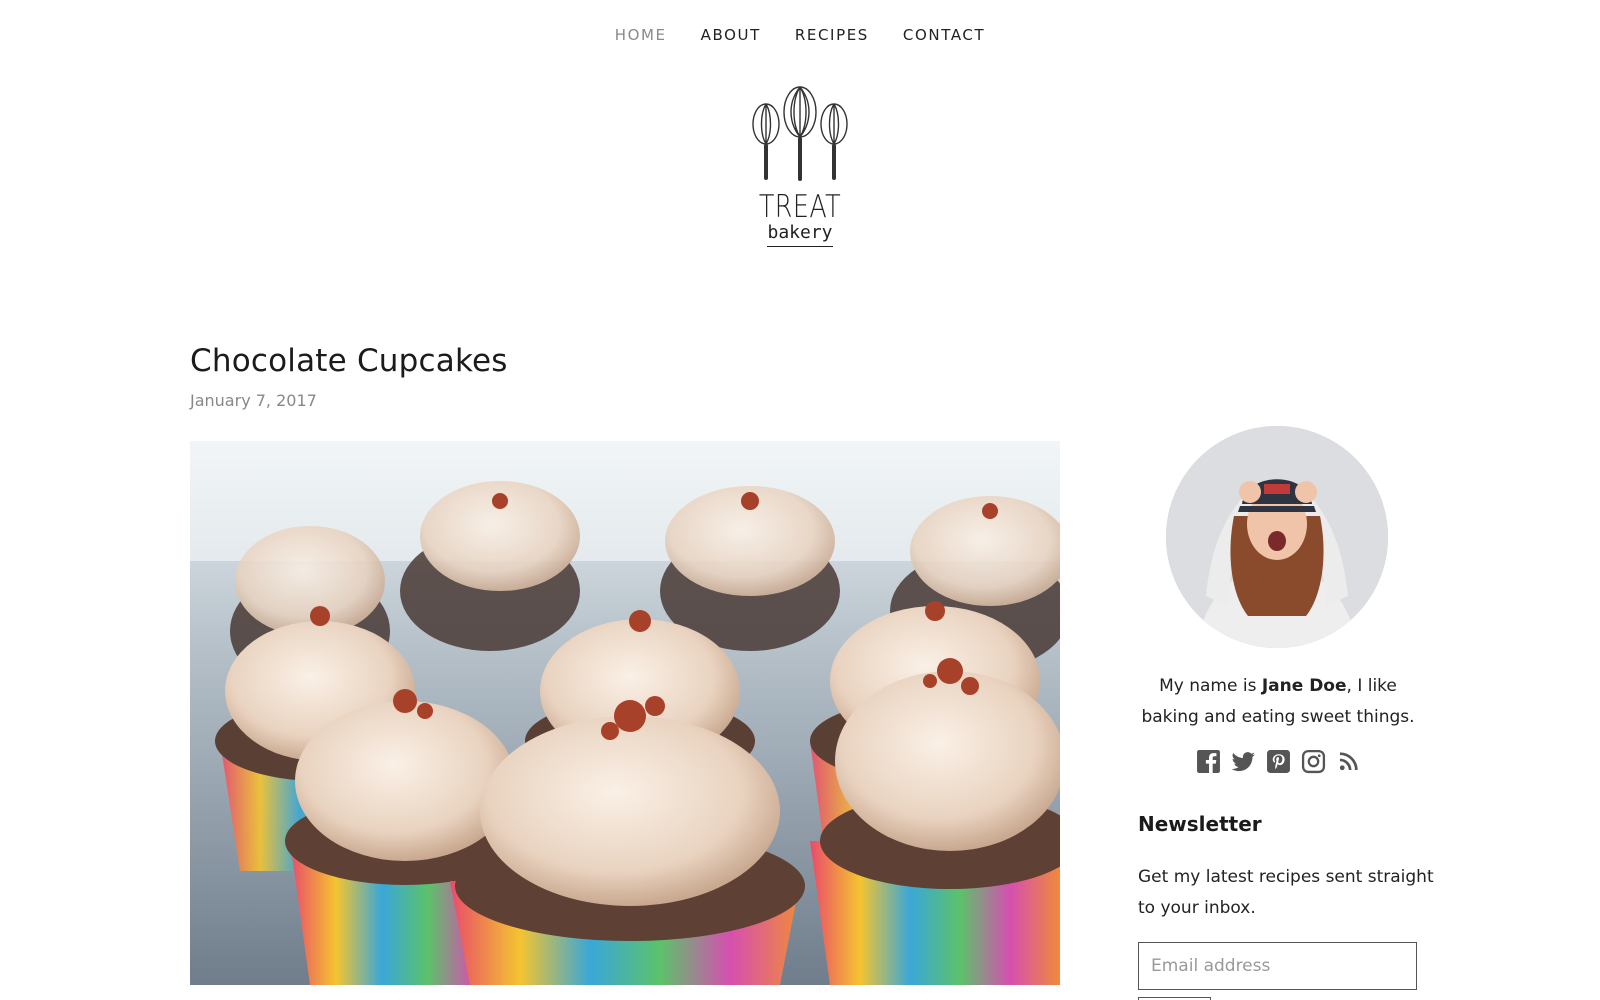 This screenshot has height=1000, width=1600. I want to click on newsletter-title: Newsletter, so click(1200, 824).